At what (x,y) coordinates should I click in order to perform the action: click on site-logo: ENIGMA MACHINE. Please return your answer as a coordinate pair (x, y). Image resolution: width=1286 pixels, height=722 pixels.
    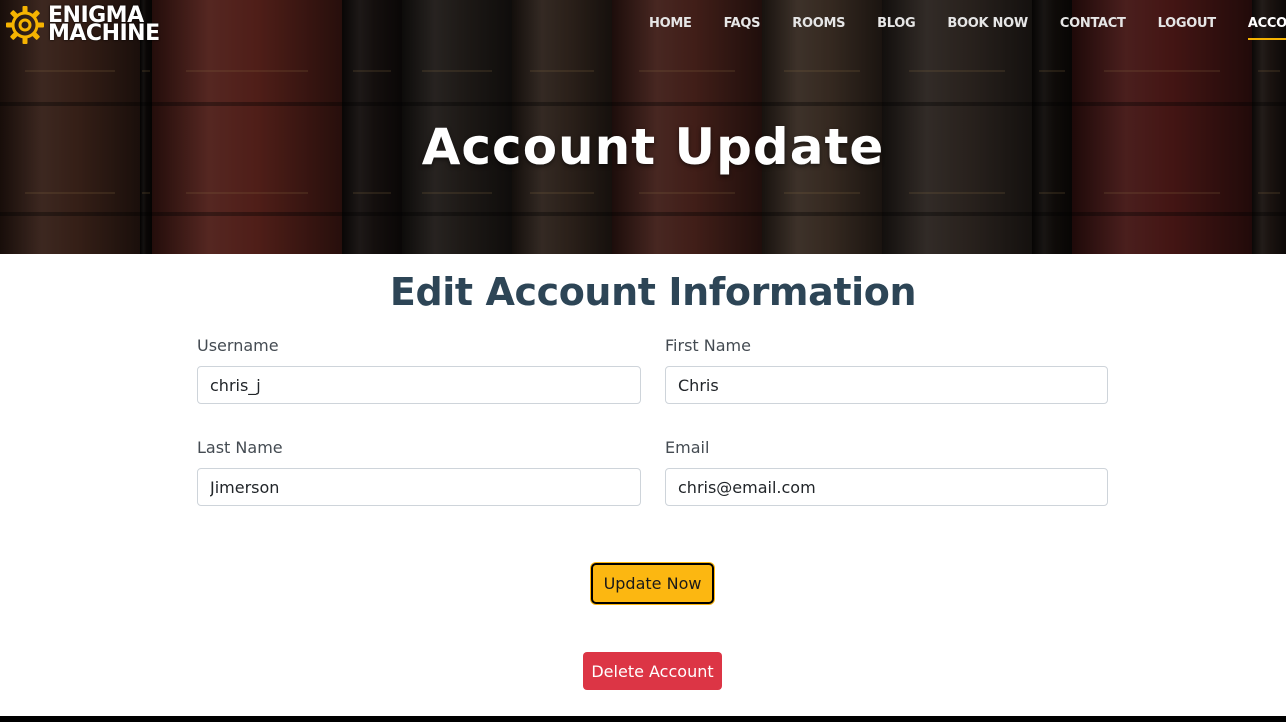
    Looking at the image, I should click on (82, 25).